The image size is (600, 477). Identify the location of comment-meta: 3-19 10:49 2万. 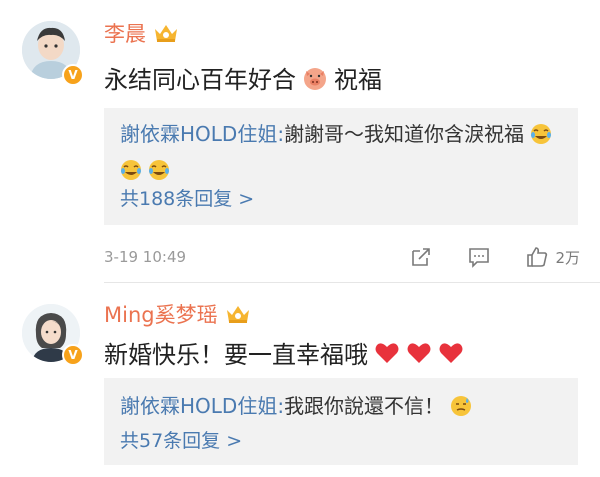
(342, 257).